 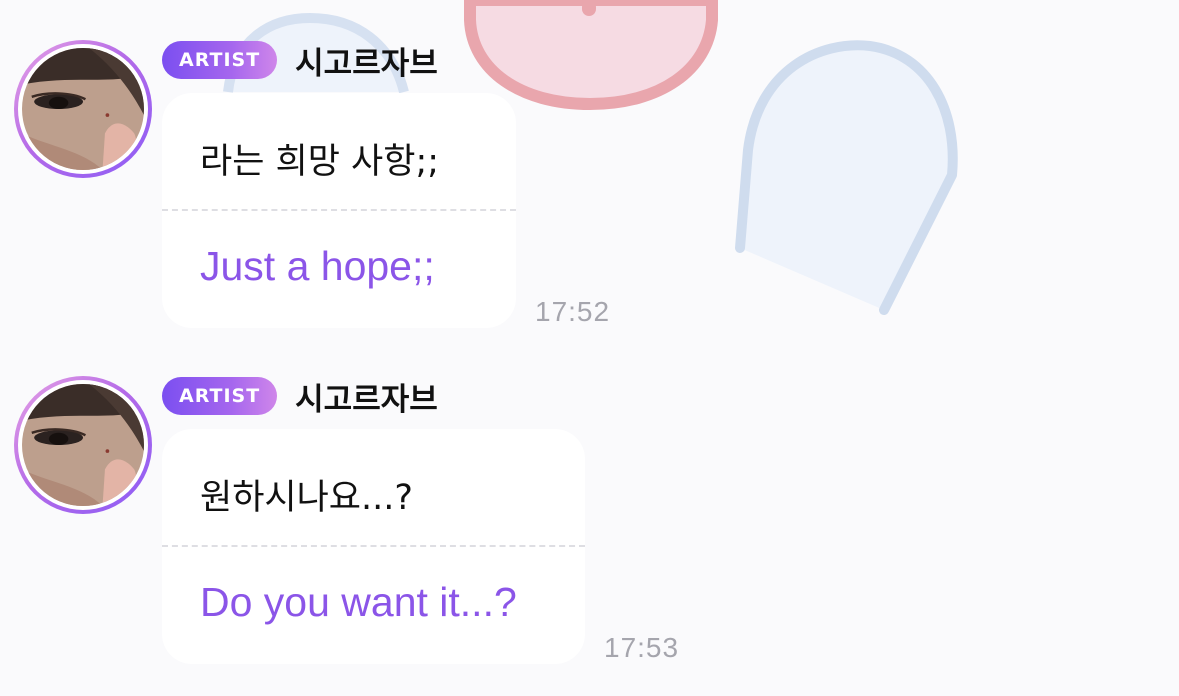 What do you see at coordinates (320, 162) in the screenshot?
I see `message-text: 라는 희망 사항;;` at bounding box center [320, 162].